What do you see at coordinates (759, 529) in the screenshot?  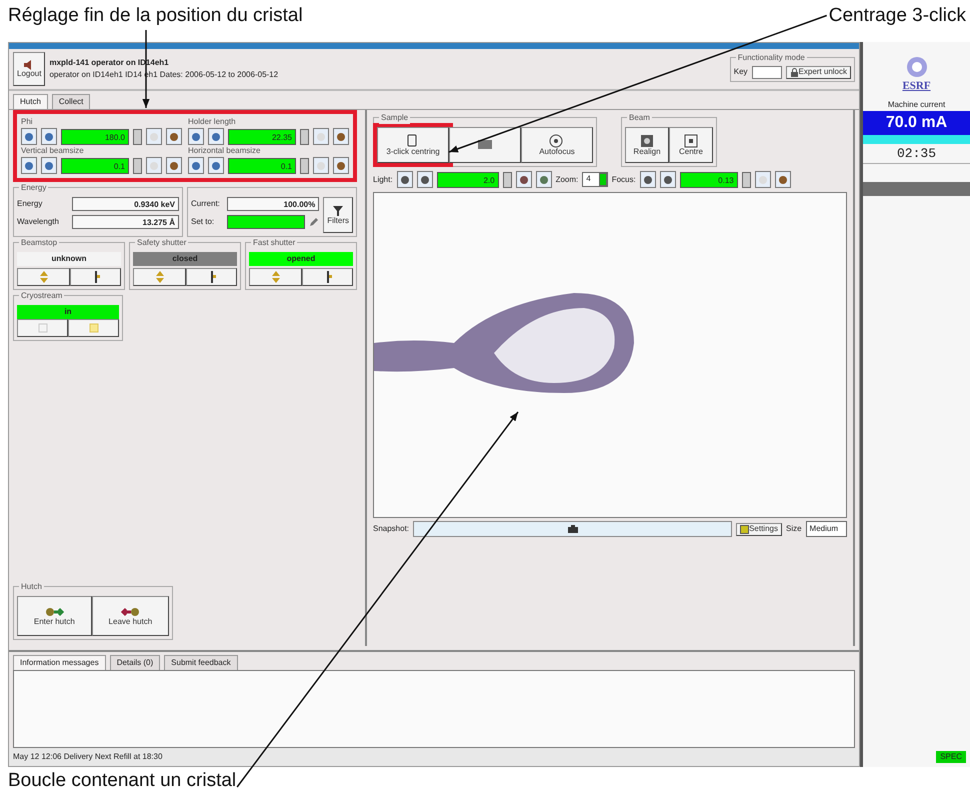 I see `settings-button: Settings` at bounding box center [759, 529].